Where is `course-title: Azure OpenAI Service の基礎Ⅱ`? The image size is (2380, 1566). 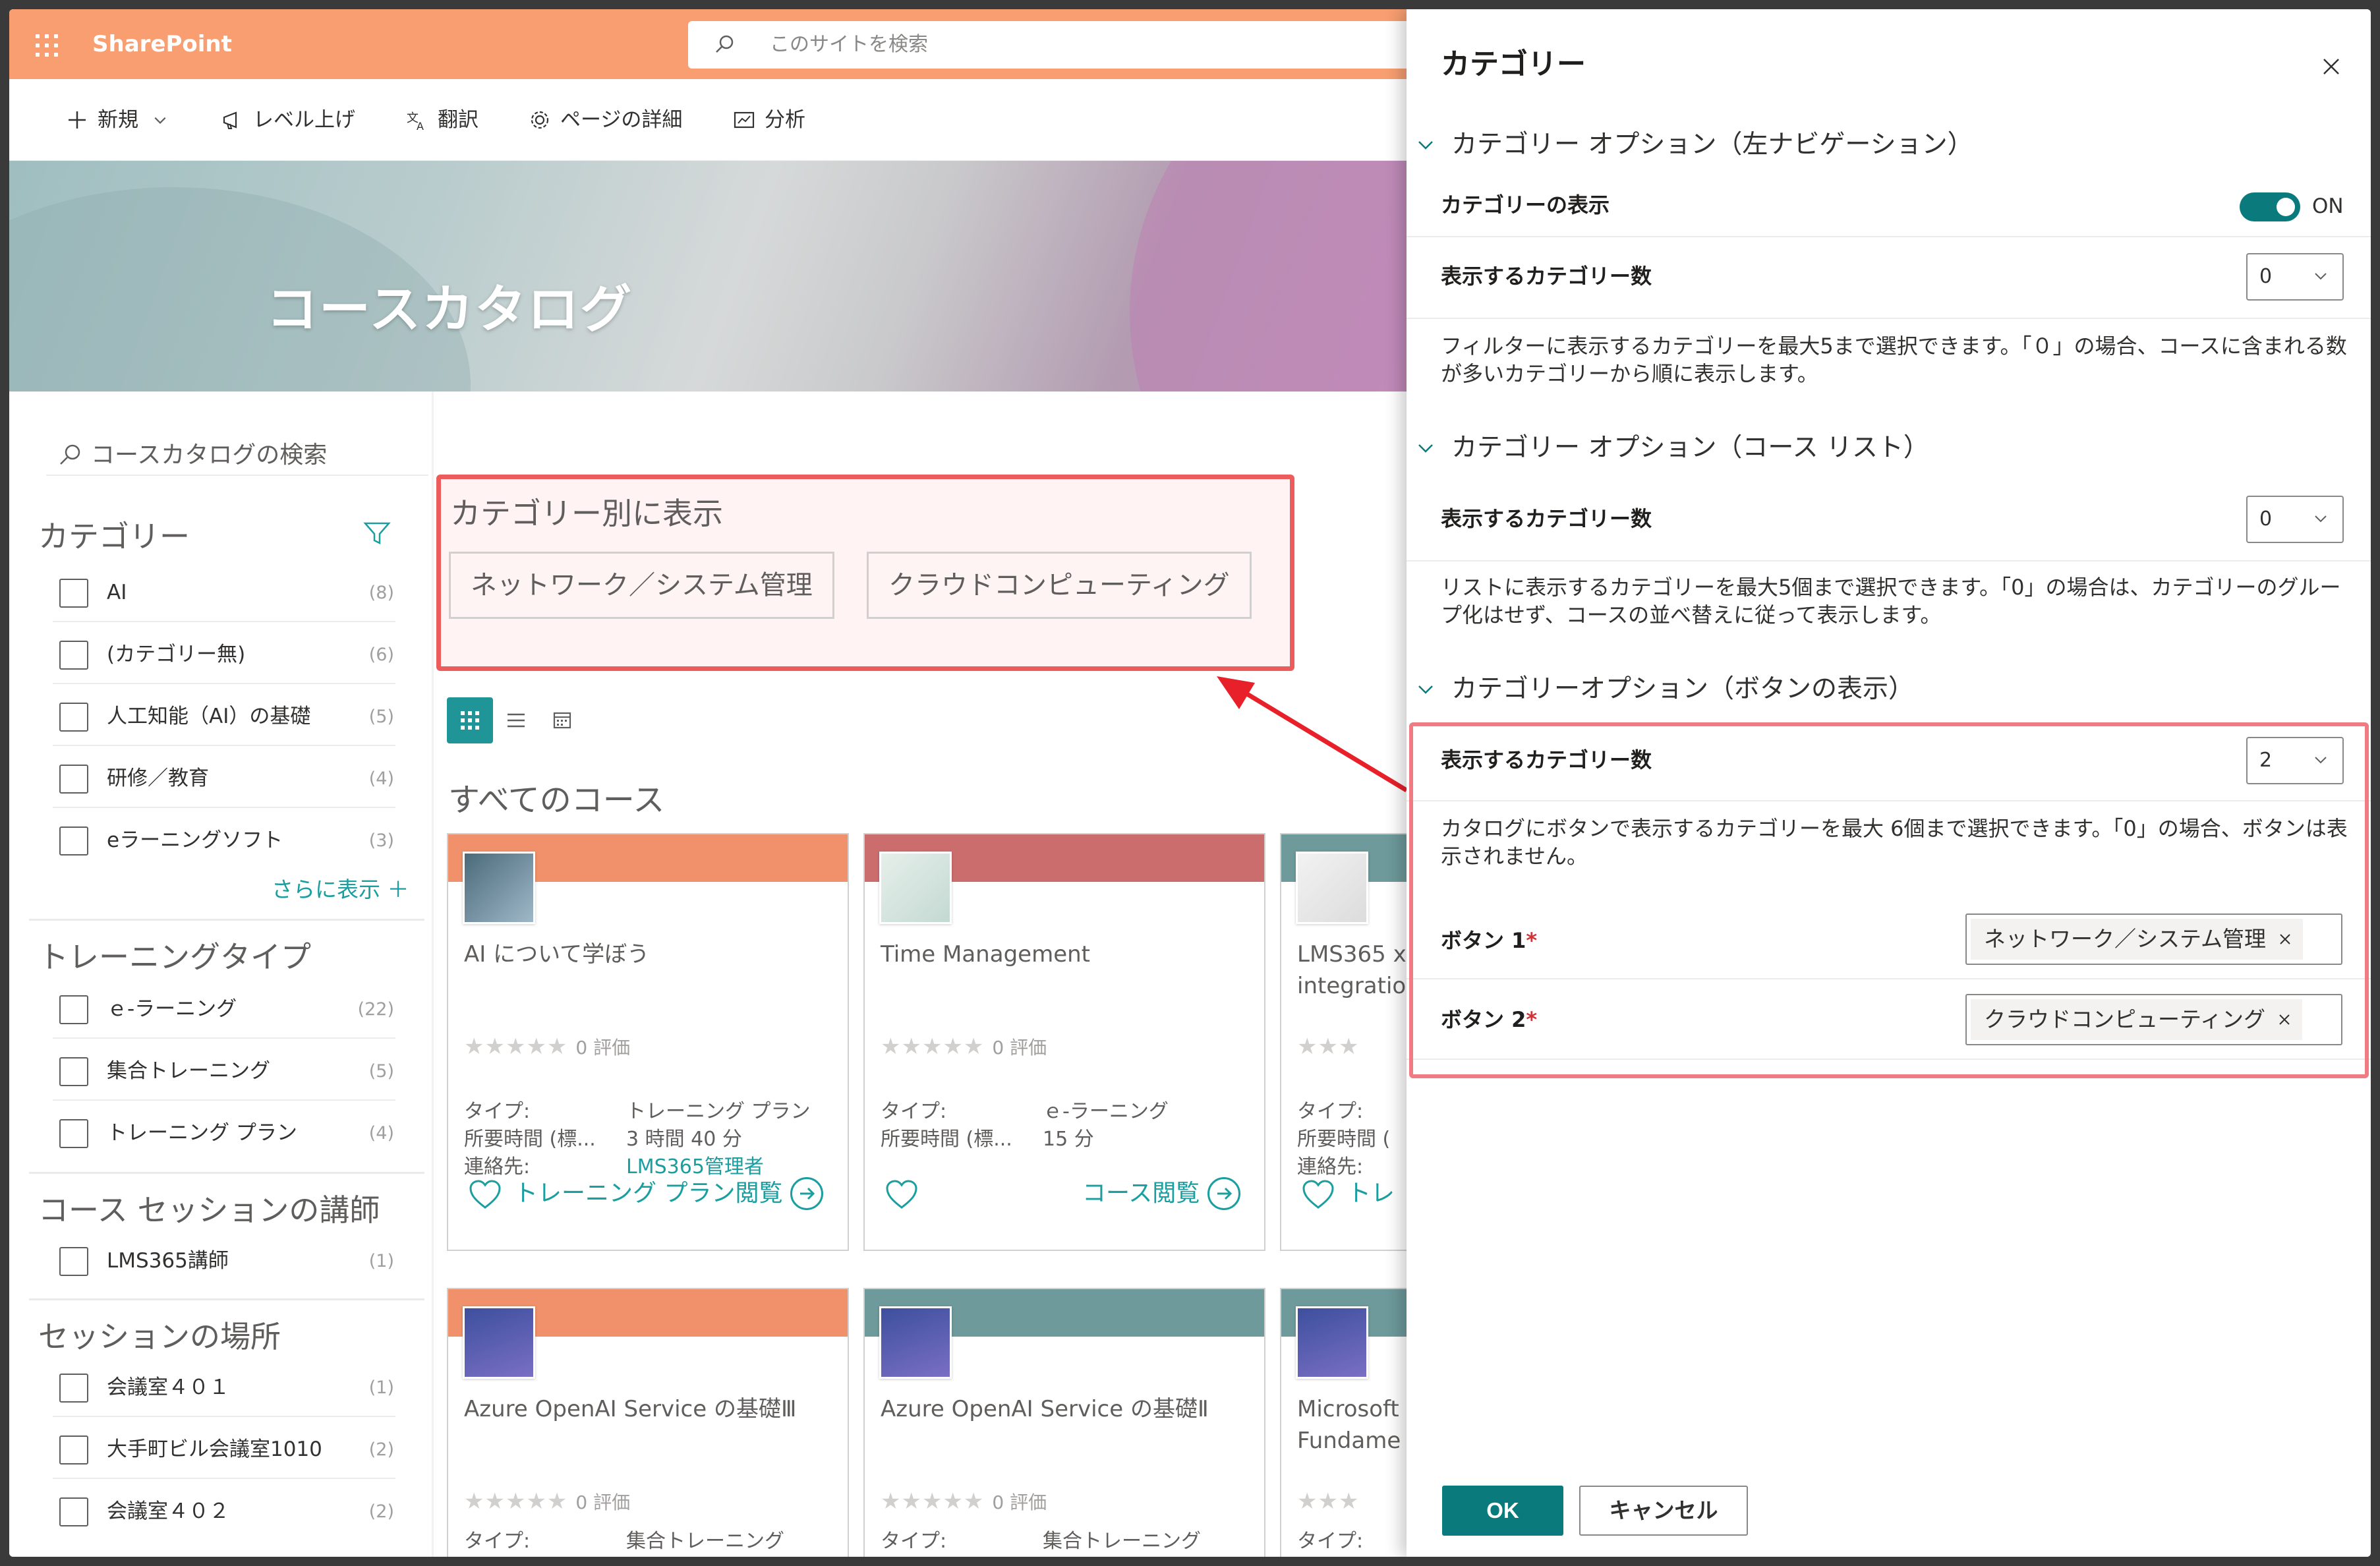 course-title: Azure OpenAI Service の基礎Ⅱ is located at coordinates (1045, 1409).